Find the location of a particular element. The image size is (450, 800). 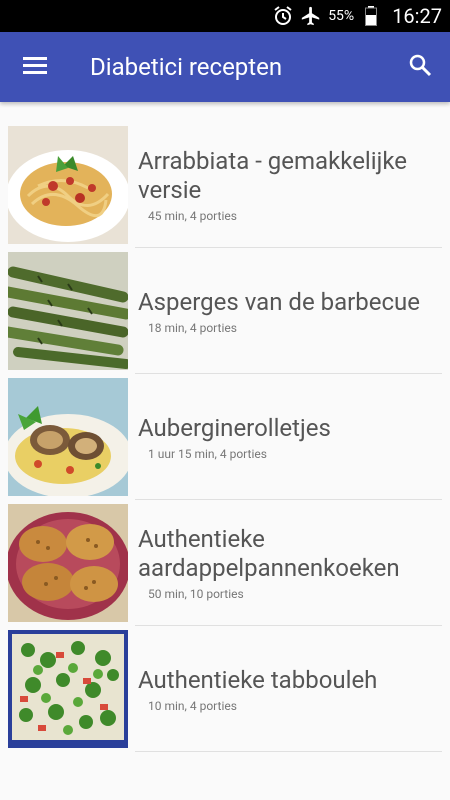

clock-time: 16:27 is located at coordinates (417, 16).